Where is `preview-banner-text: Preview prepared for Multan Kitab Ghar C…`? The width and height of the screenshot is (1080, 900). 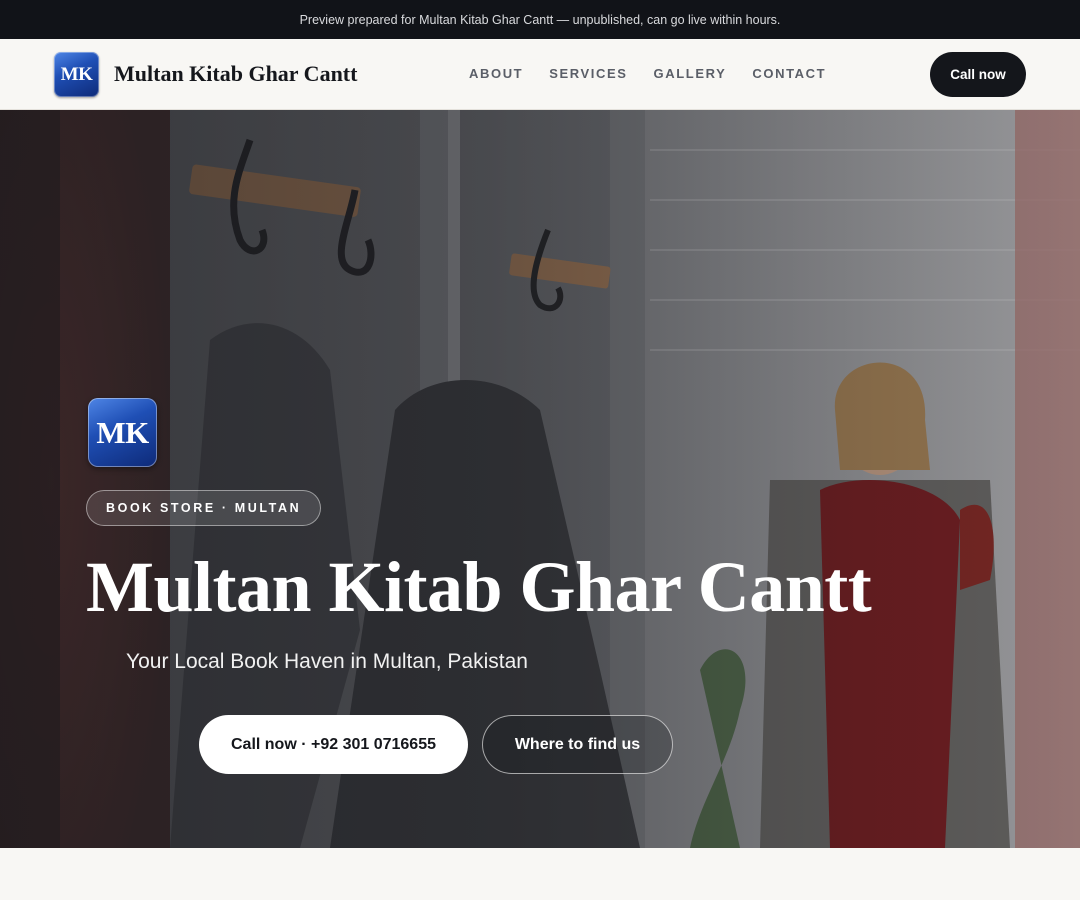 preview-banner-text: Preview prepared for Multan Kitab Ghar C… is located at coordinates (540, 19).